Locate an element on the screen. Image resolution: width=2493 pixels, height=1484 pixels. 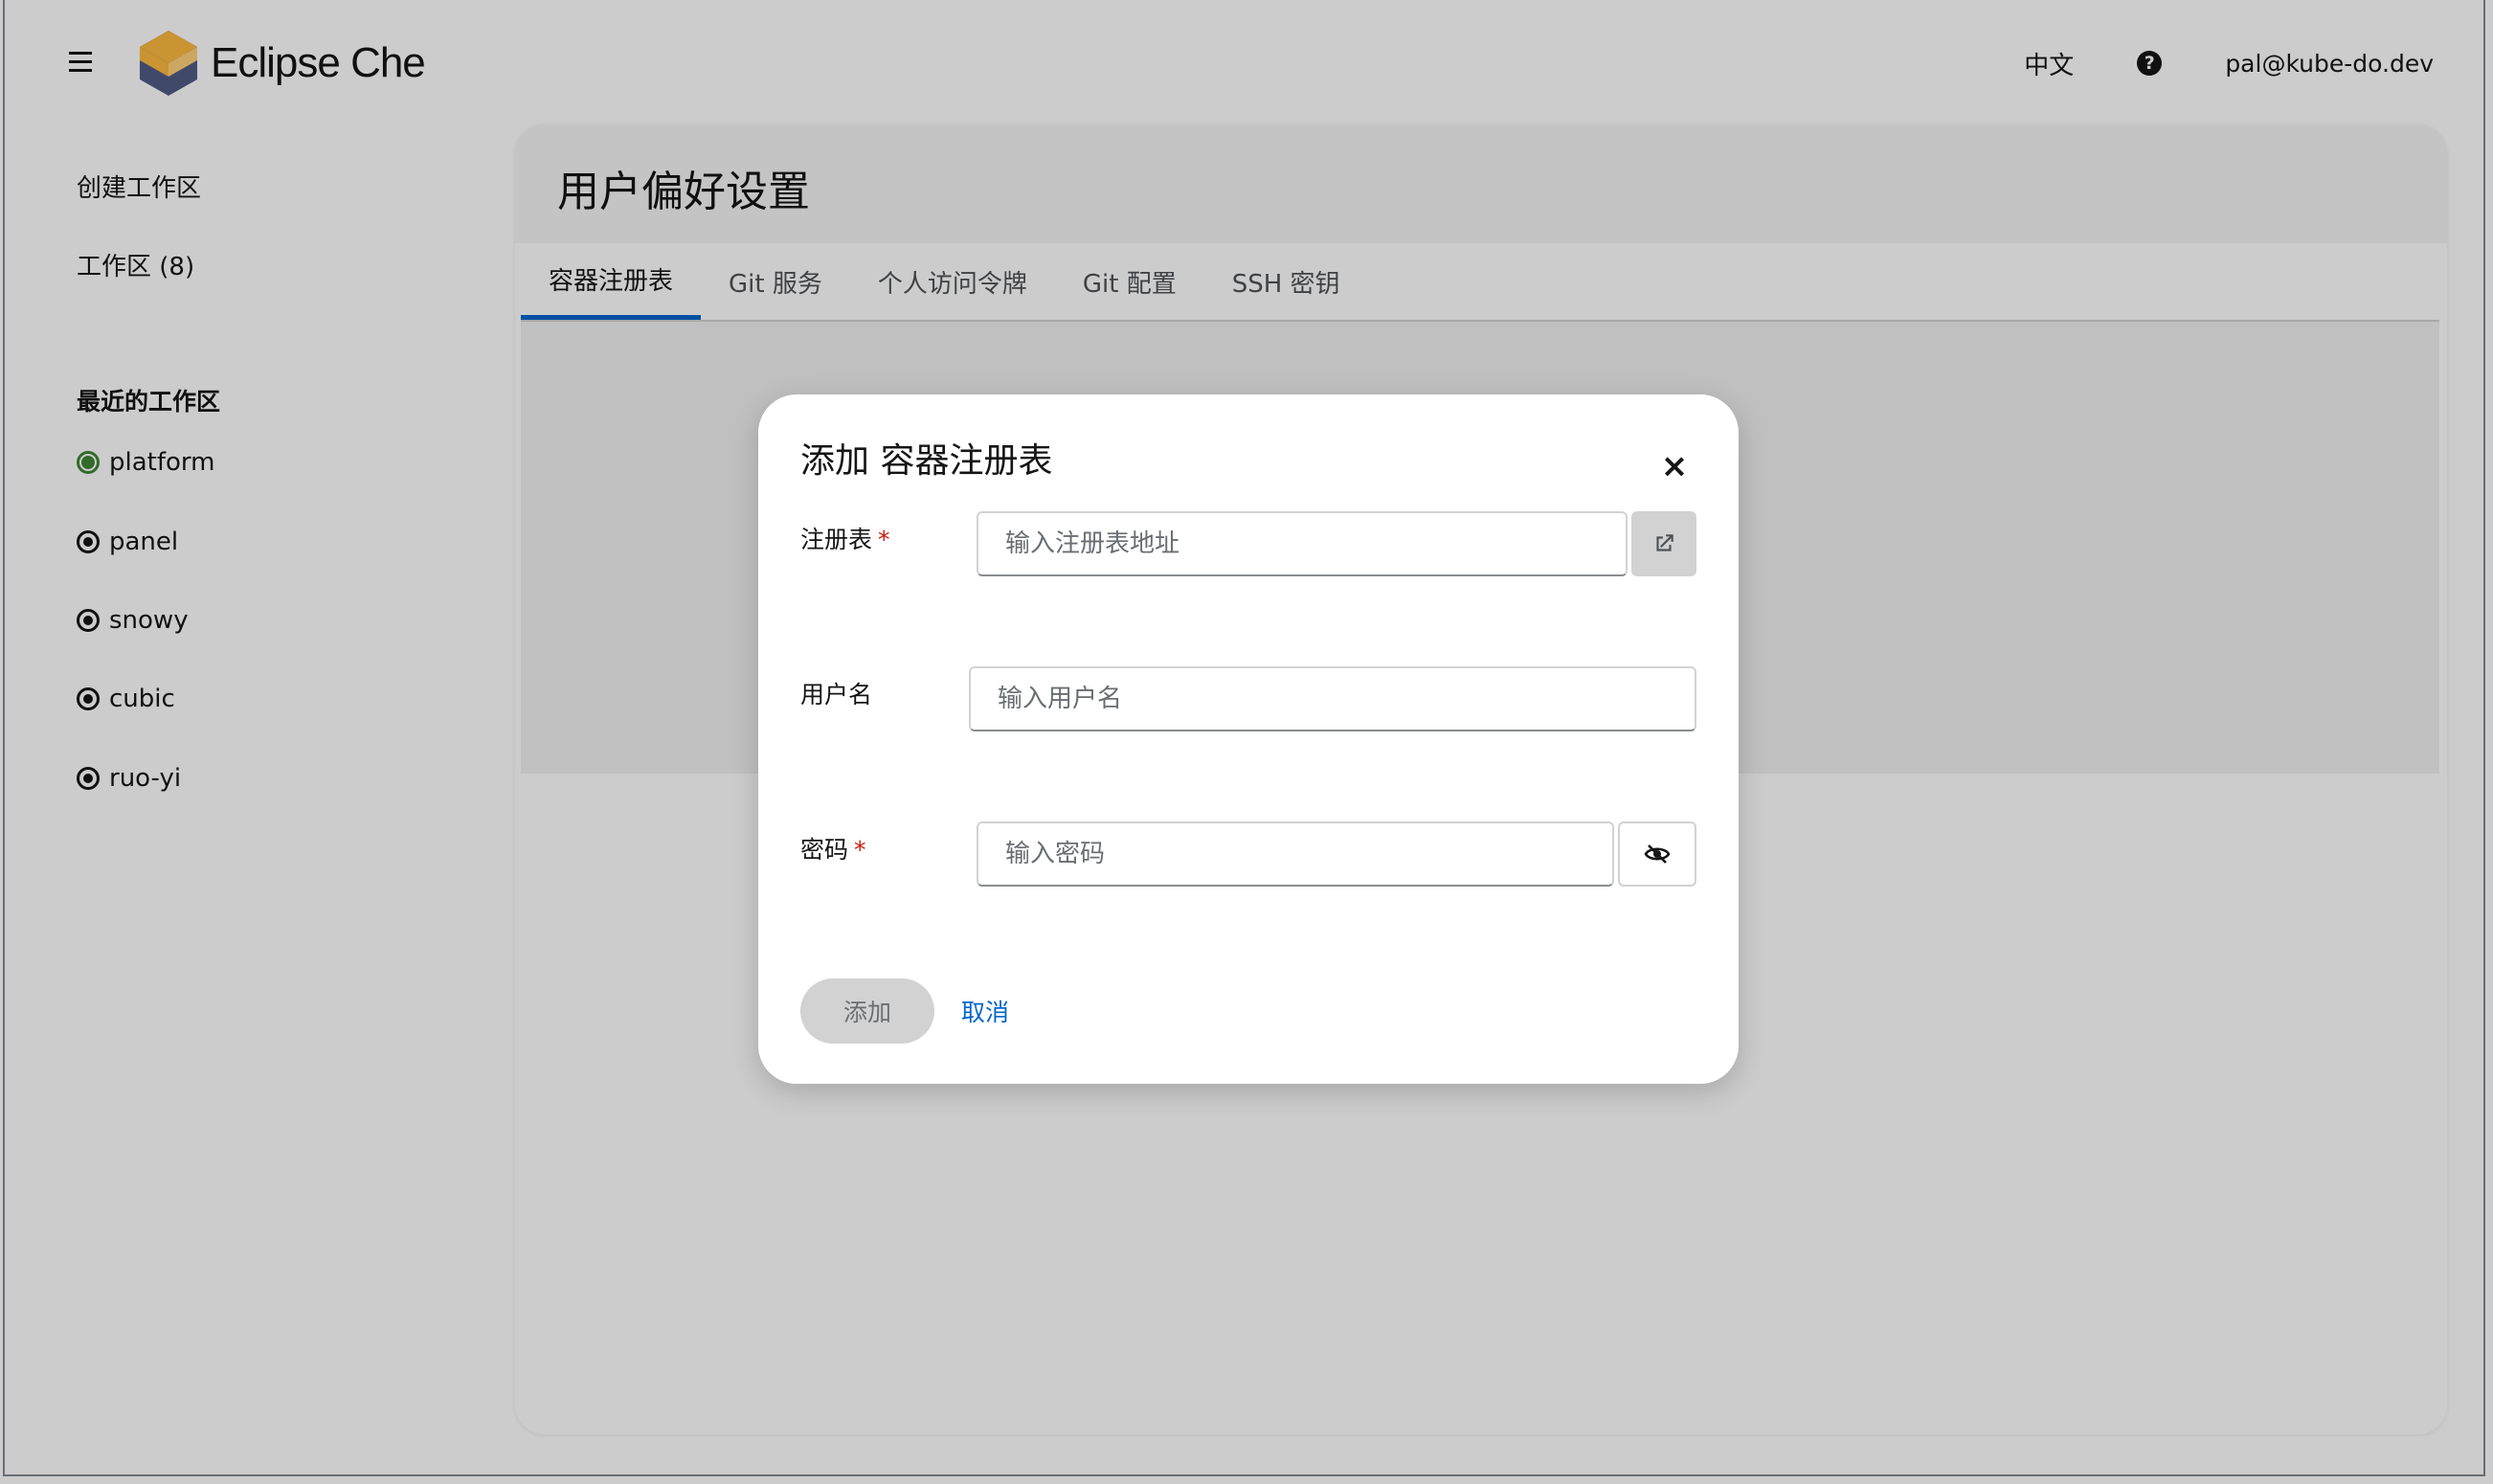
close-icon: × is located at coordinates (1675, 466).